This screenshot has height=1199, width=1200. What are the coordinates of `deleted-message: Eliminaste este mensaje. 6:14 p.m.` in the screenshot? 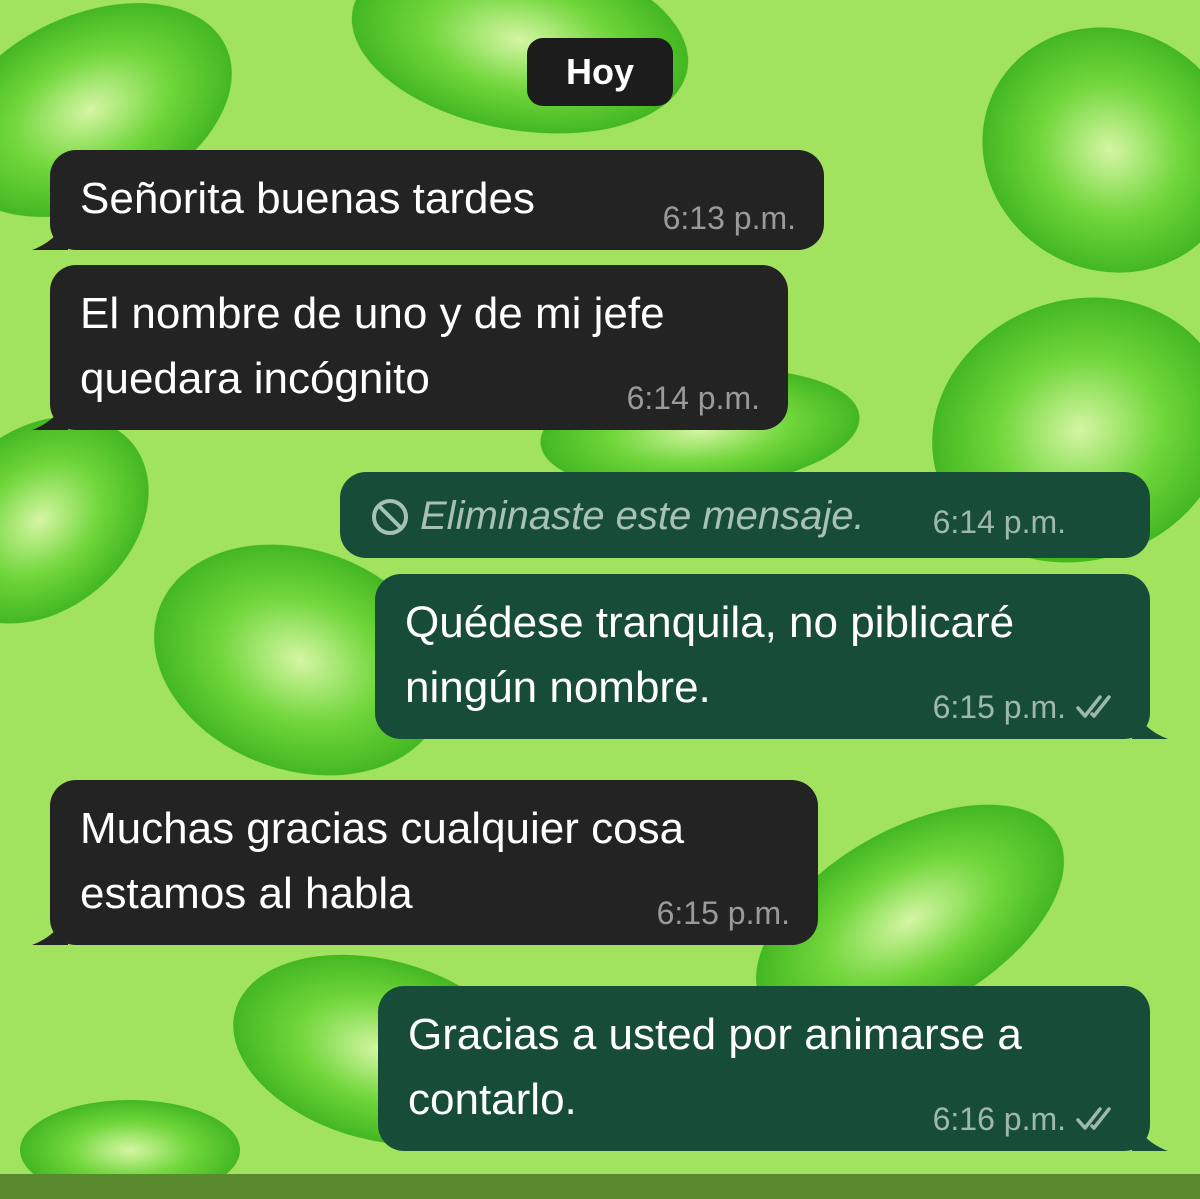 It's located at (745, 515).